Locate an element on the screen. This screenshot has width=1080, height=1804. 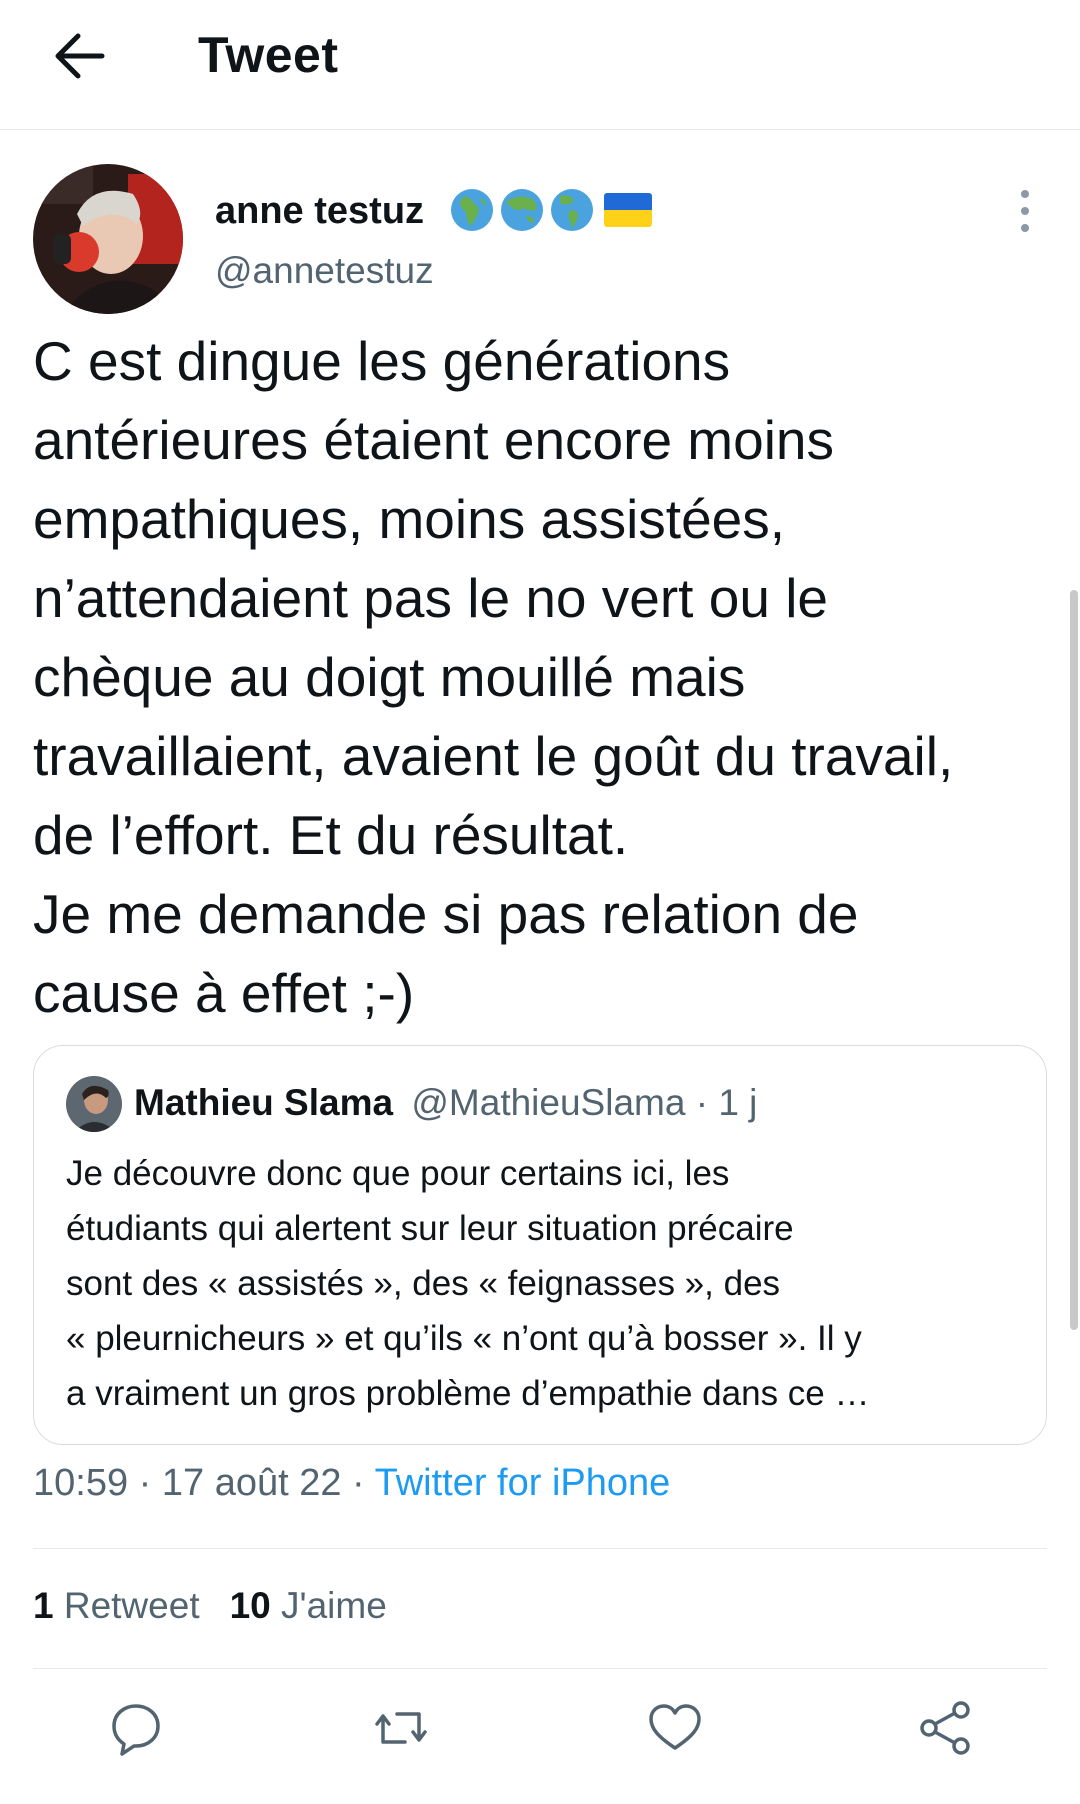
arrow-left-icon is located at coordinates (80, 56).